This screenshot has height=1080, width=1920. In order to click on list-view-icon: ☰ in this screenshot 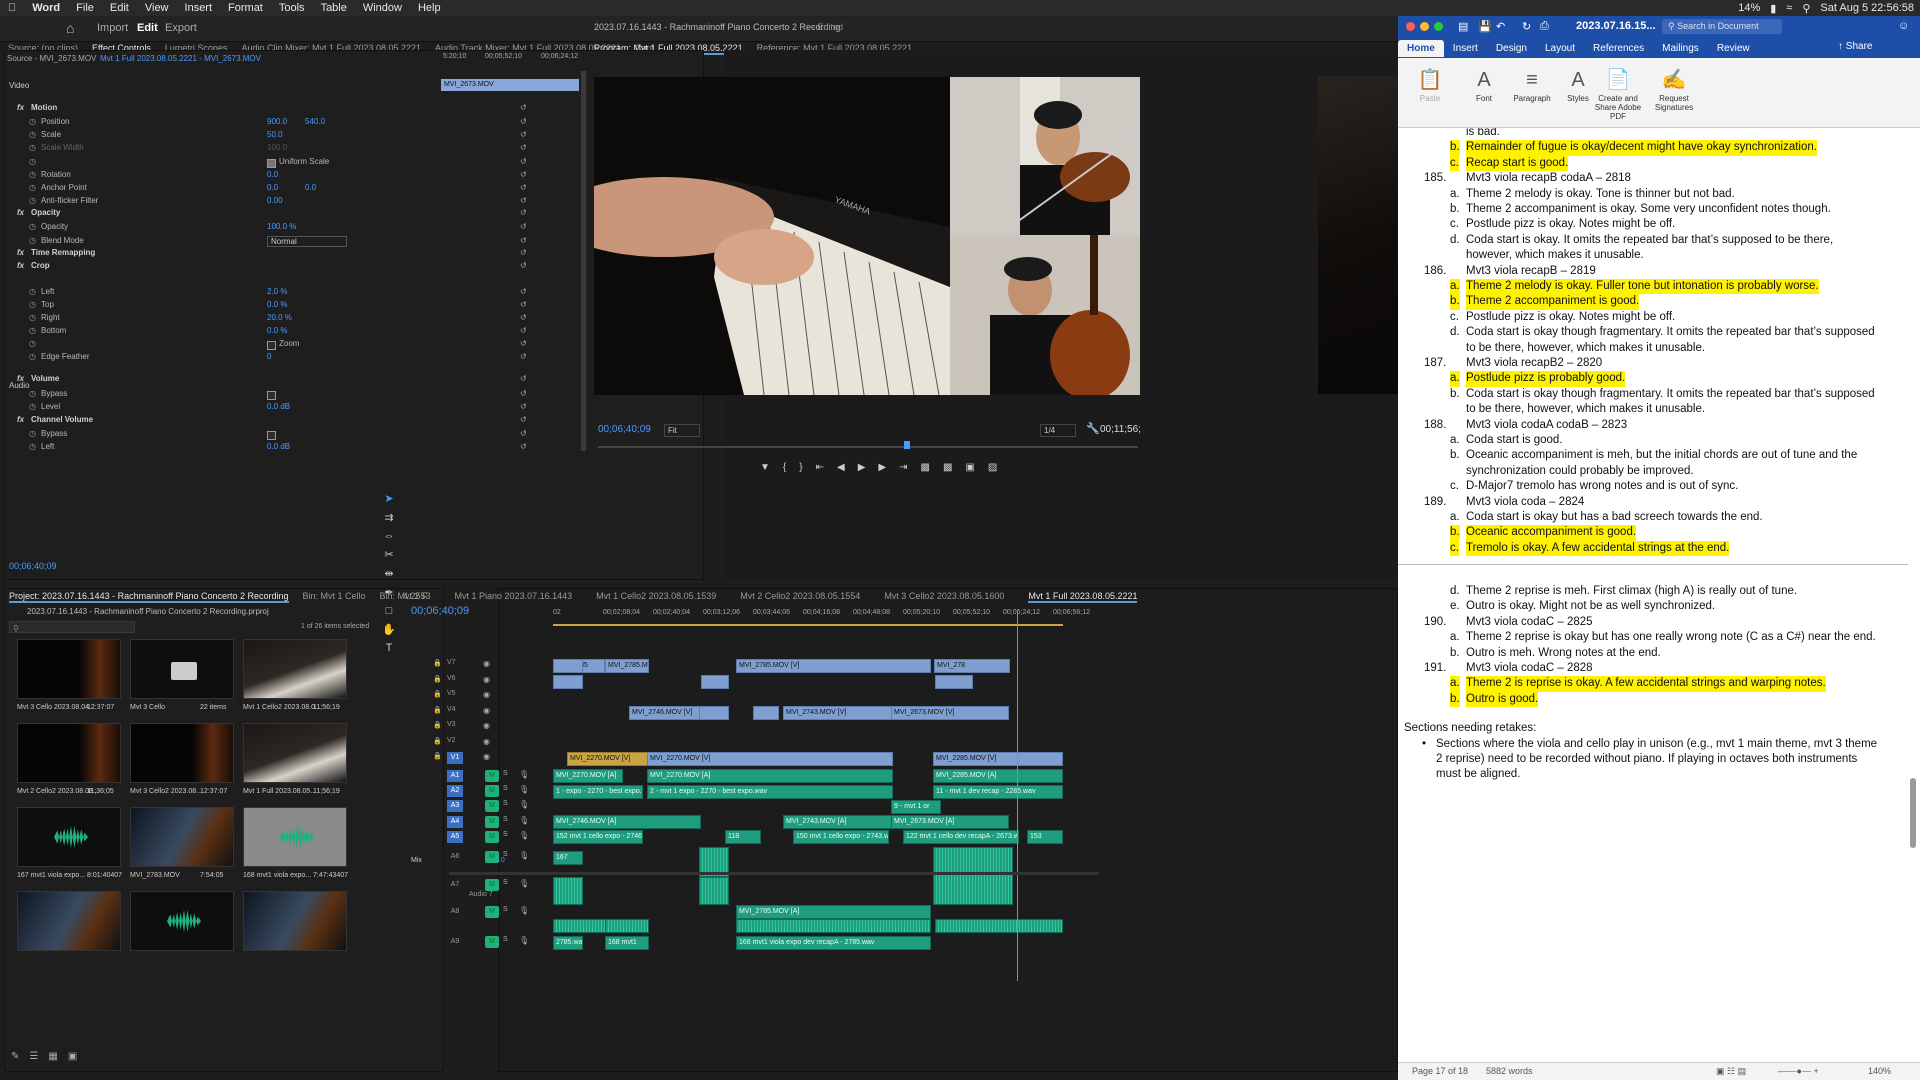, I will do `click(33, 1056)`.